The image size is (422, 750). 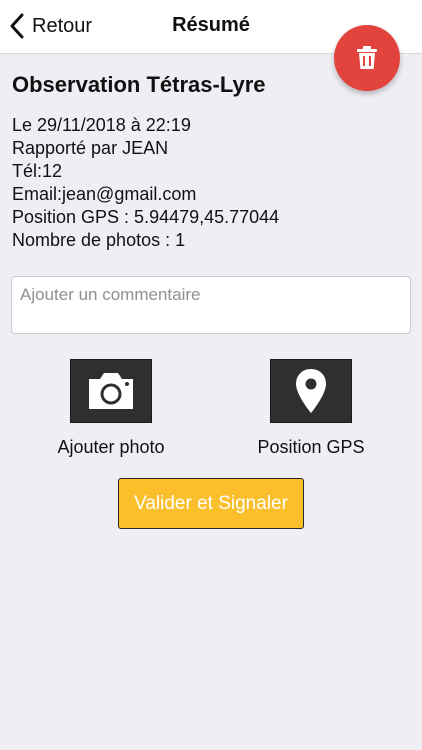 I want to click on date-line: Le 29/11/2018 à 22:19, so click(x=101, y=125).